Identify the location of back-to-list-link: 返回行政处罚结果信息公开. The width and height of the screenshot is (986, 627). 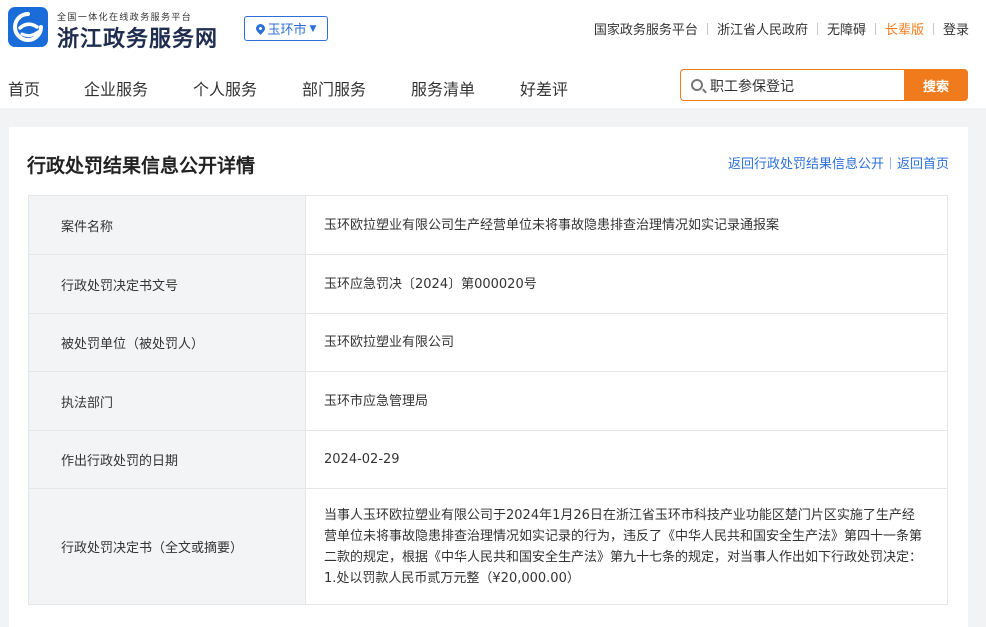
(806, 162).